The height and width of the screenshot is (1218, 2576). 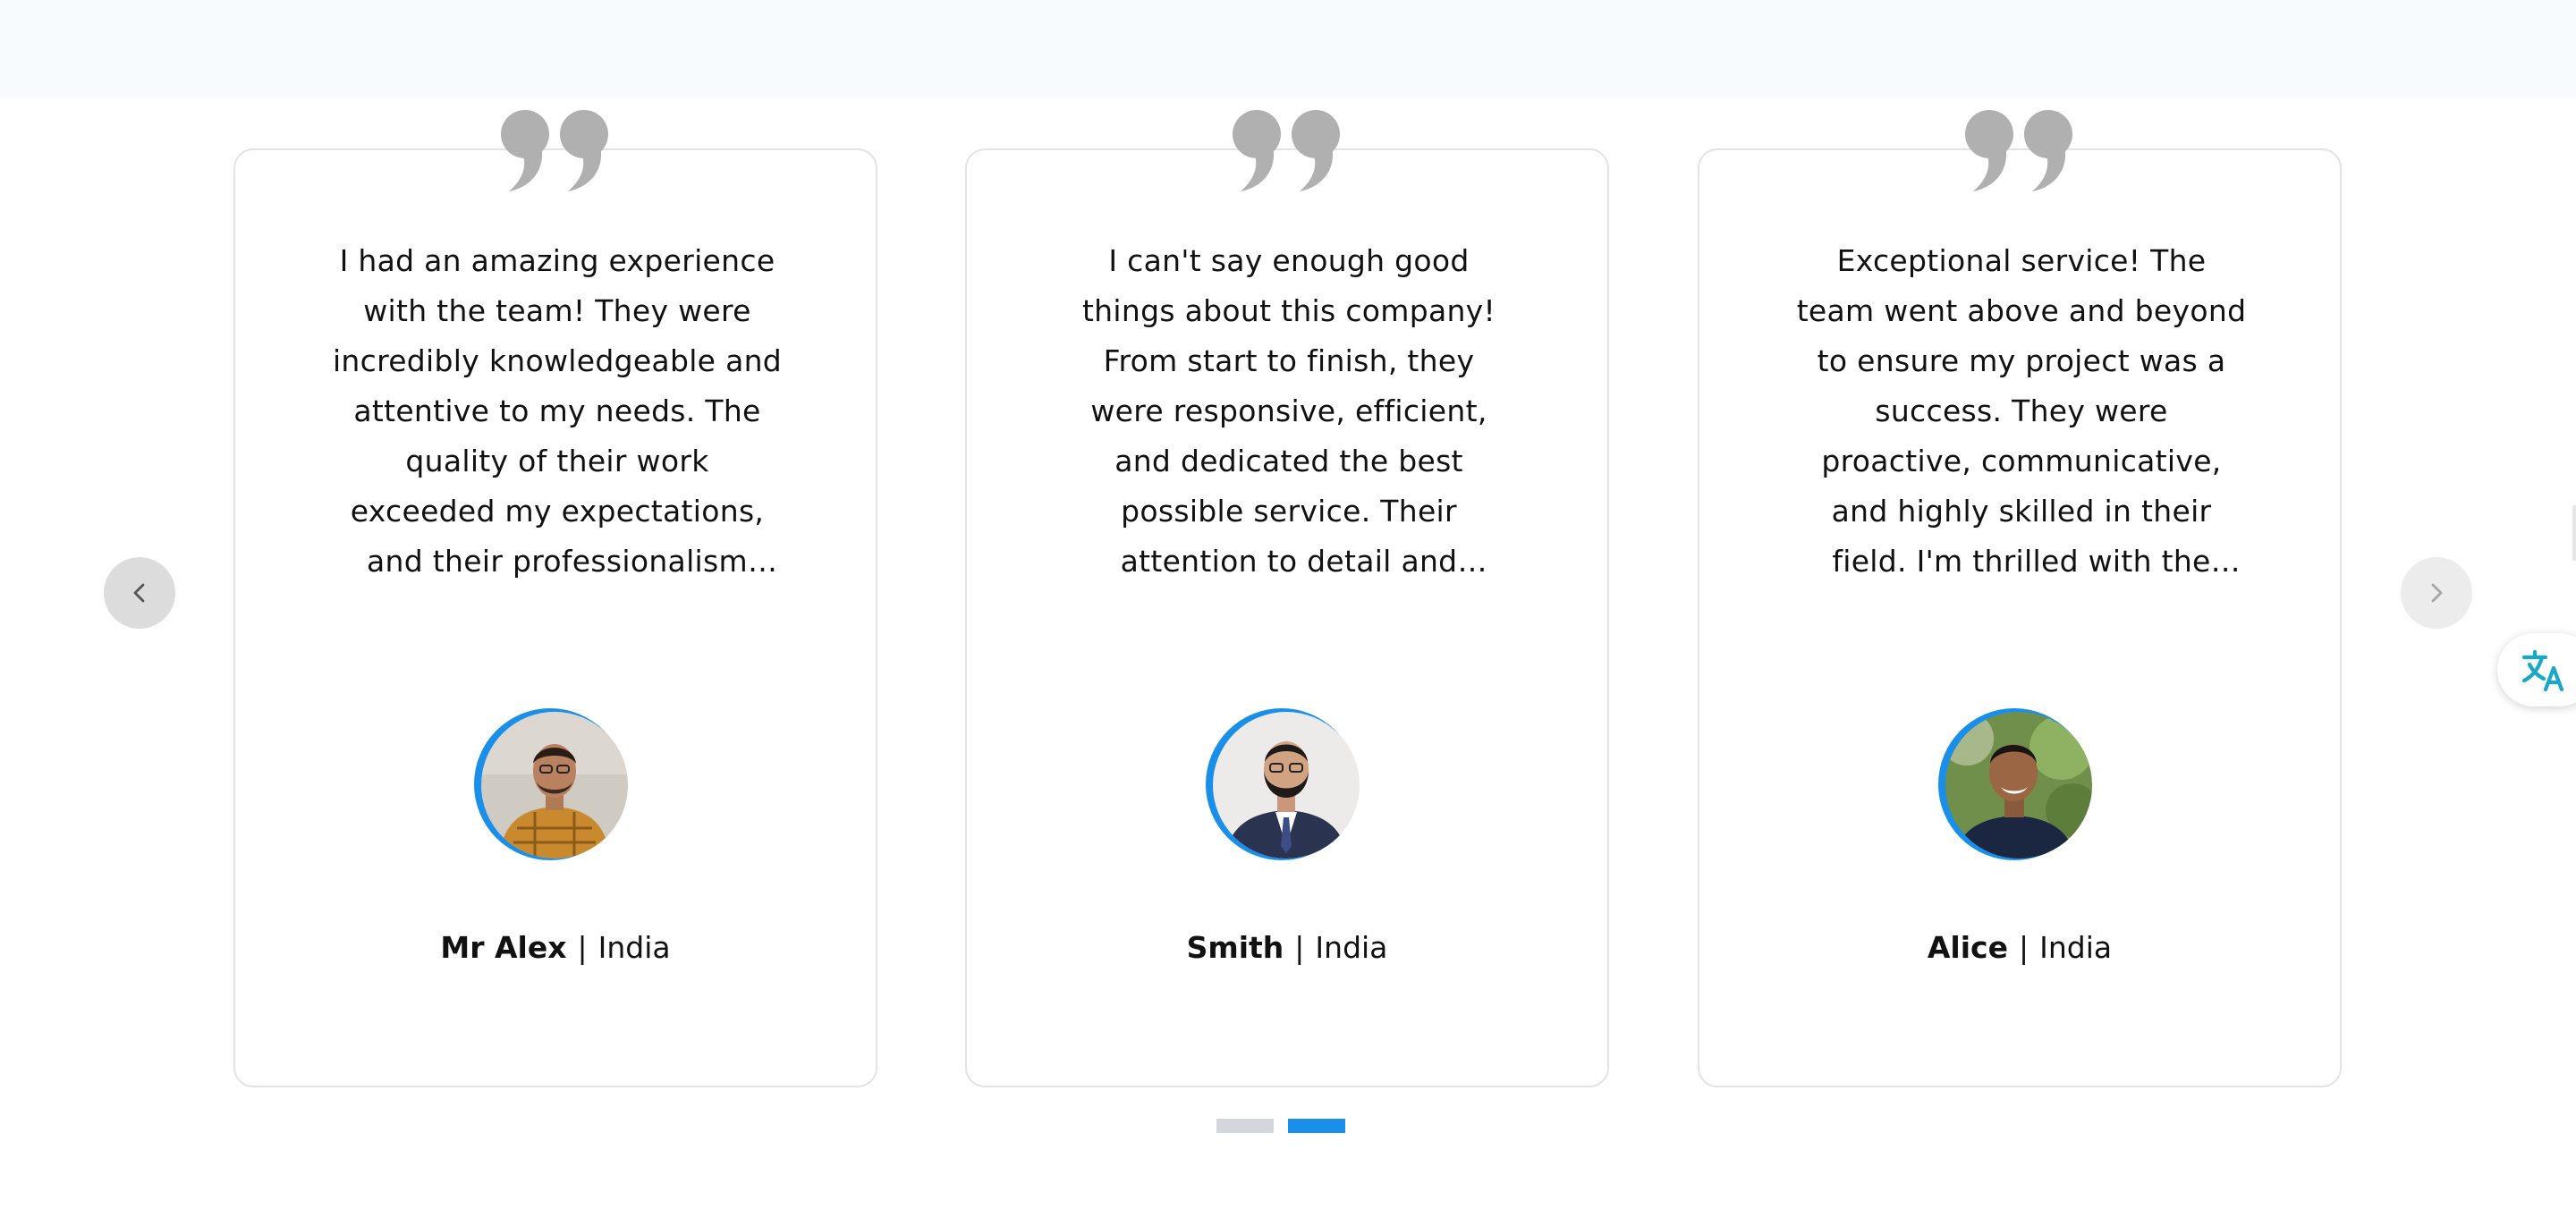 I want to click on top-band, so click(x=1288, y=49).